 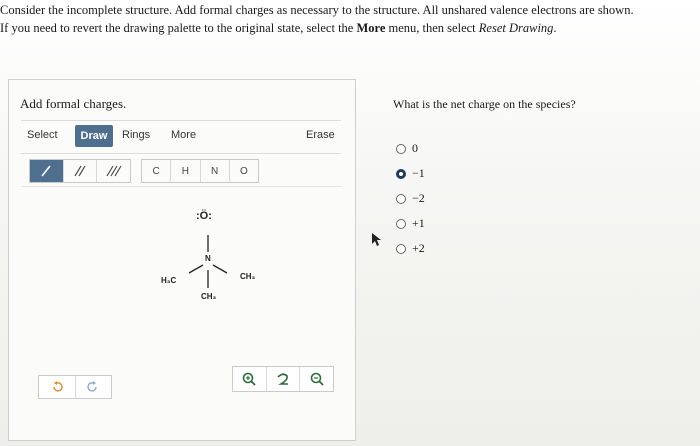 I want to click on triple-bond-icon, so click(x=114, y=171).